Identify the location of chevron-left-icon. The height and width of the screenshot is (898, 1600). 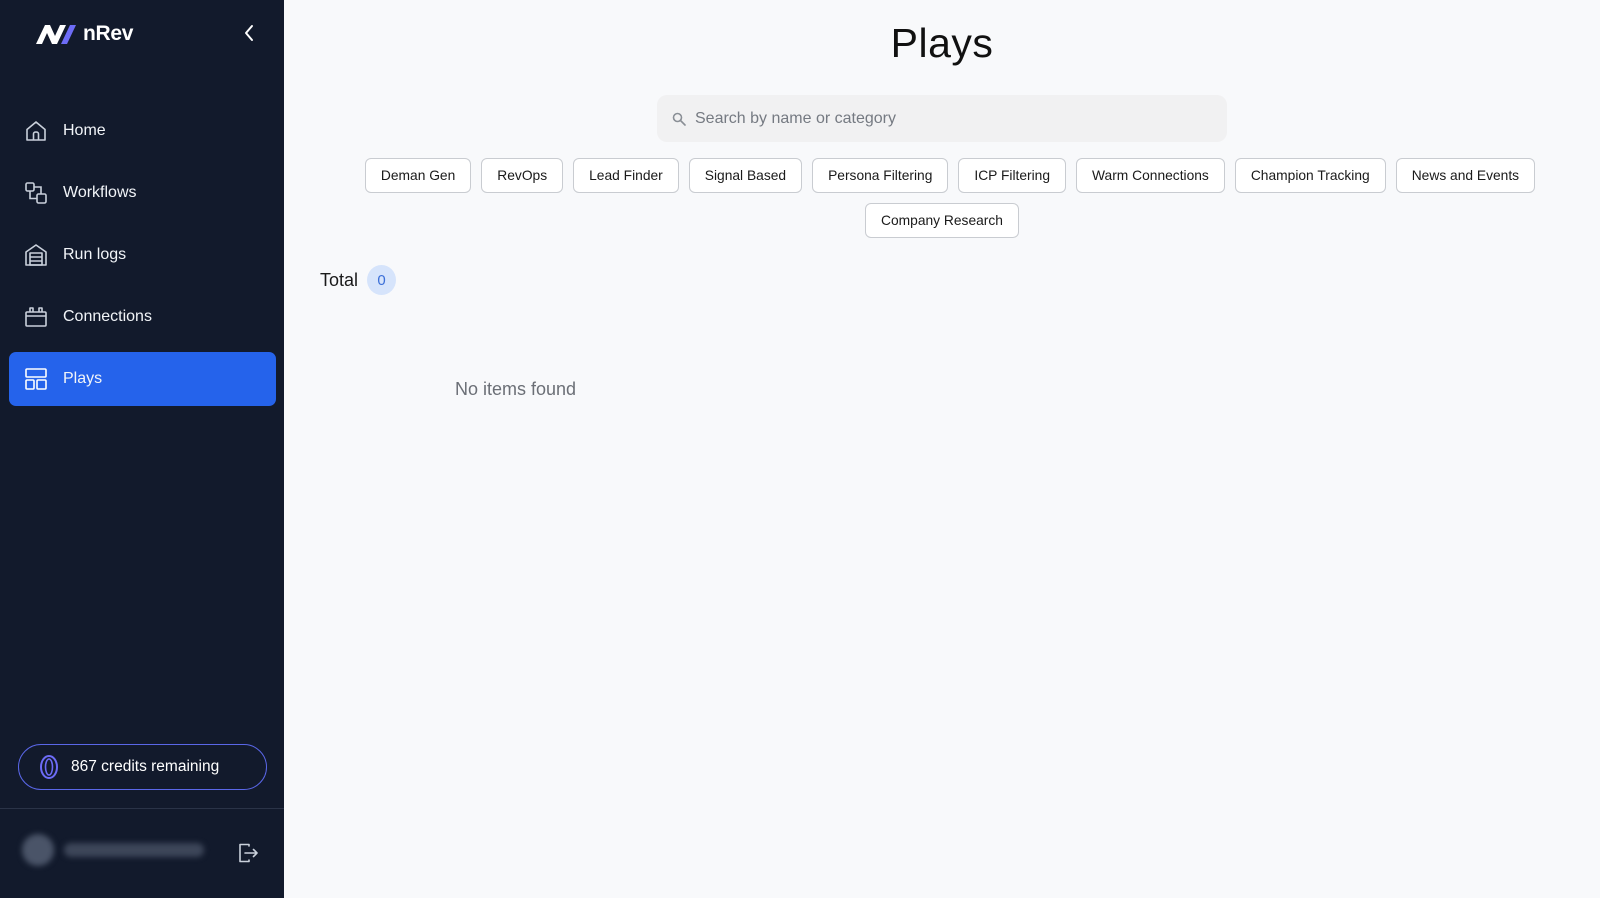
(249, 33).